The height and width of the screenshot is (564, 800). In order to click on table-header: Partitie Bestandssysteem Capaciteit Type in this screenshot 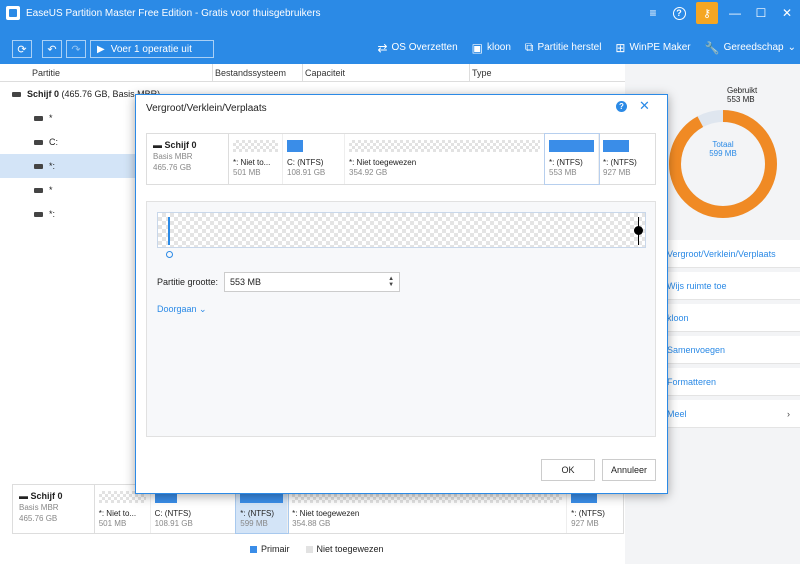, I will do `click(312, 72)`.